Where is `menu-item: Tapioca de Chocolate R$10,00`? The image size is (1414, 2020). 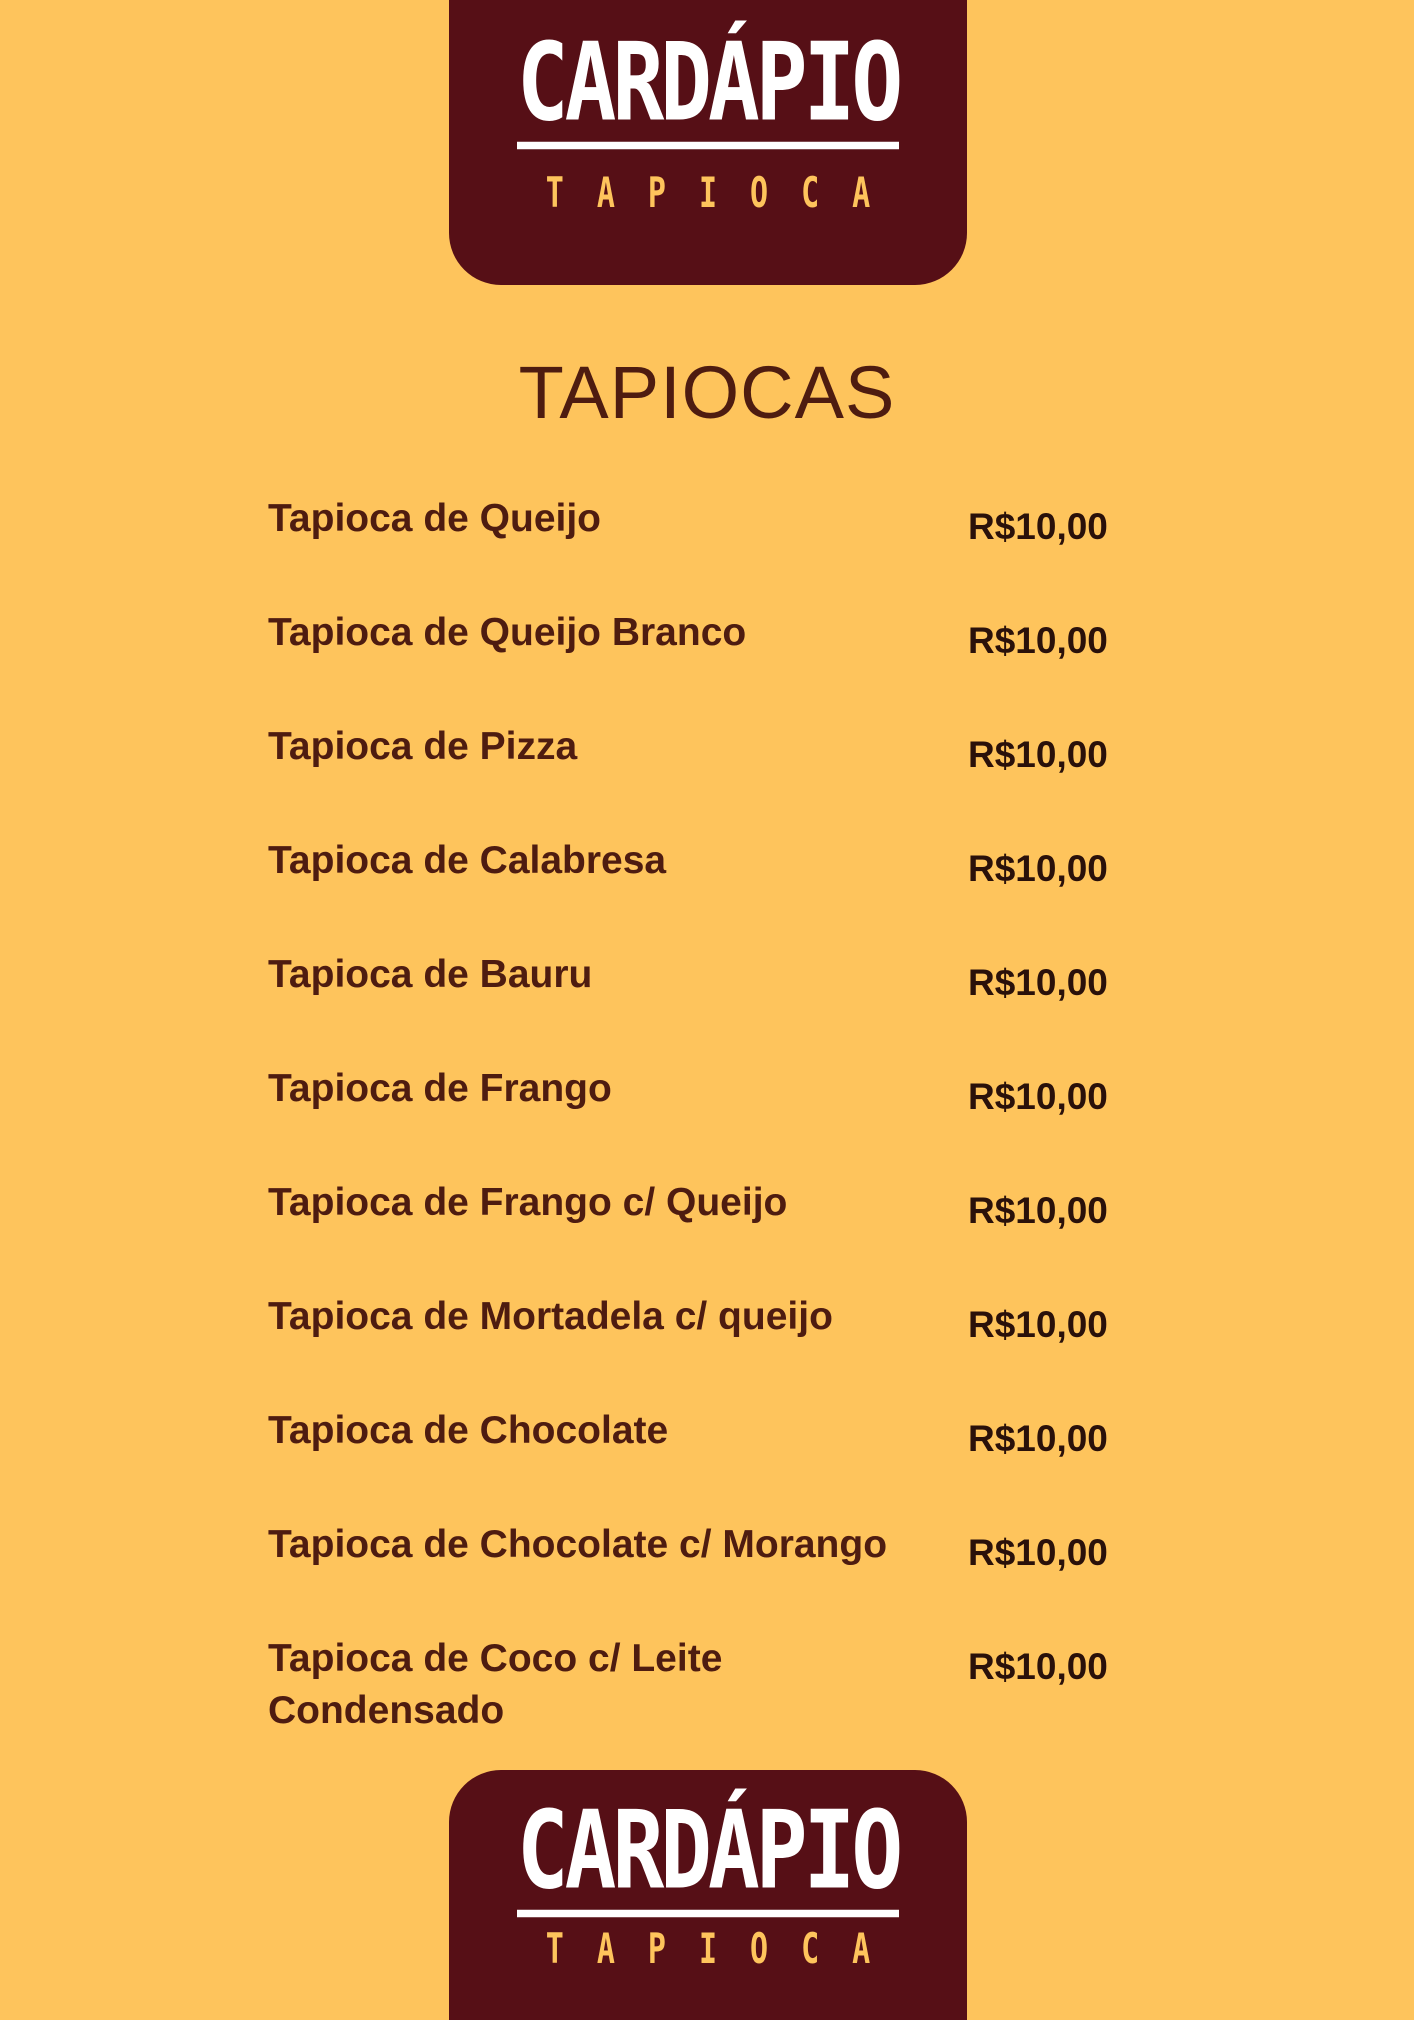
menu-item: Tapioca de Chocolate R$10,00 is located at coordinates (708, 1462).